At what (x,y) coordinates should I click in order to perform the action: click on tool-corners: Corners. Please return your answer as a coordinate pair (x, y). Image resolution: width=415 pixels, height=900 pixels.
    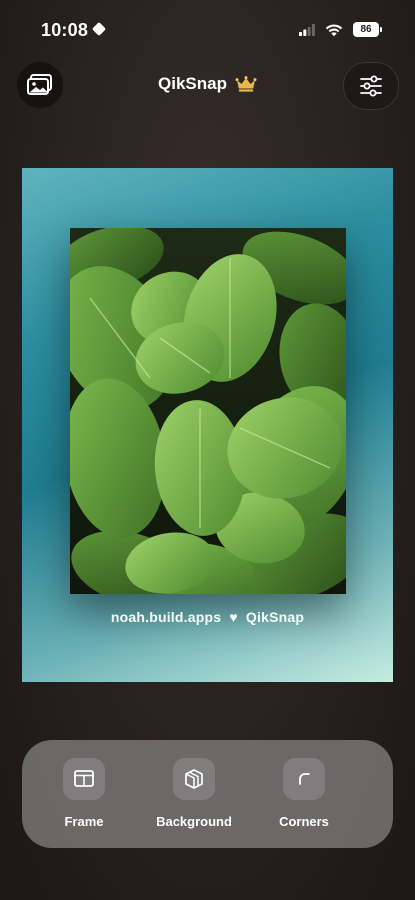
    Looking at the image, I should click on (304, 793).